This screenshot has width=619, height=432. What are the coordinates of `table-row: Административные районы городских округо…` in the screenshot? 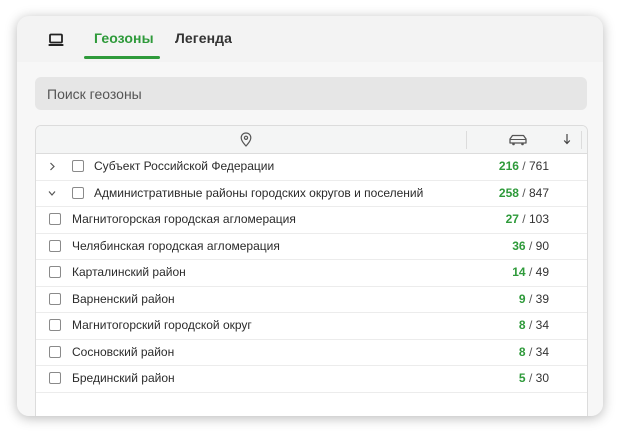 It's located at (311, 194).